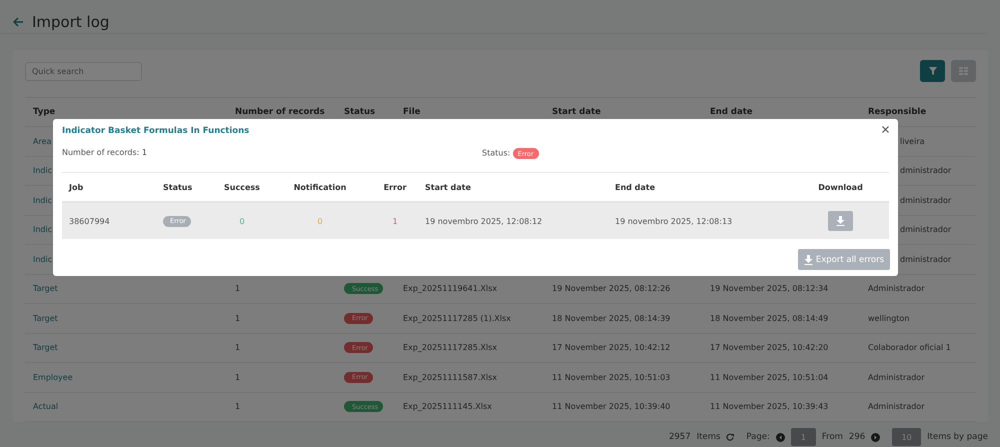 Image resolution: width=1000 pixels, height=447 pixels. What do you see at coordinates (83, 71) in the screenshot?
I see `search-field: Quick search` at bounding box center [83, 71].